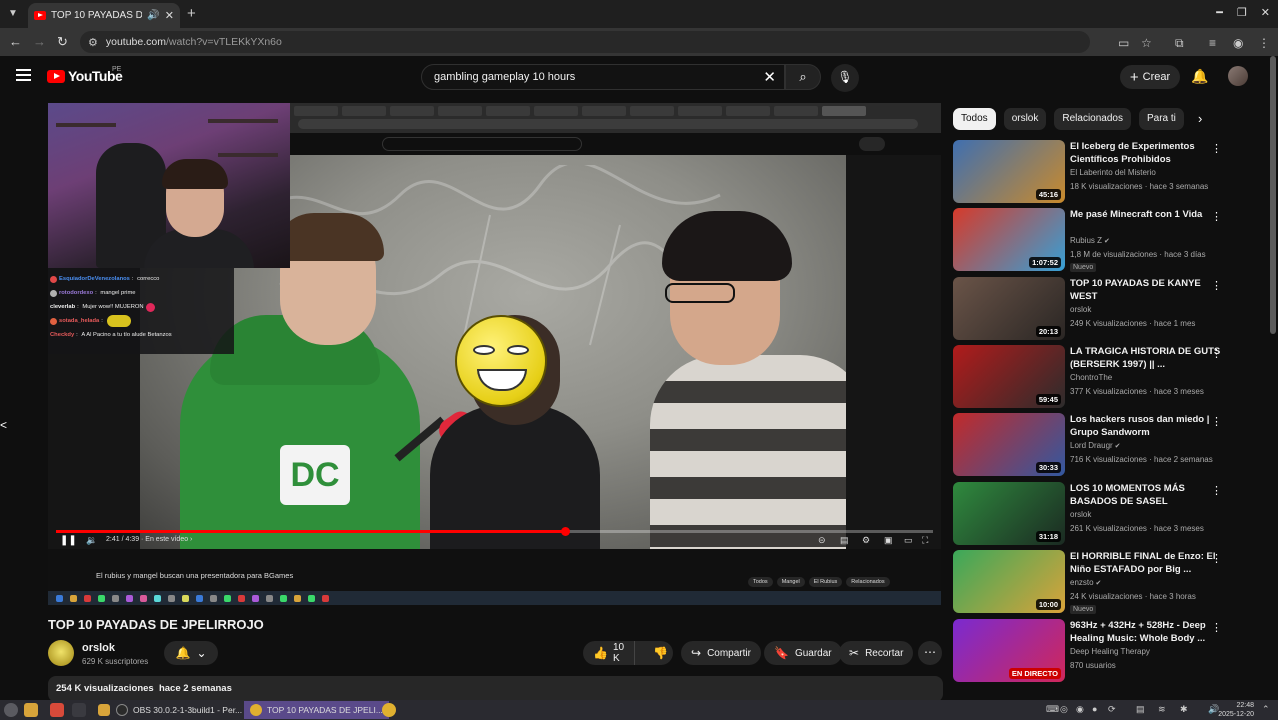 The width and height of the screenshot is (1278, 720). What do you see at coordinates (1264, 43) in the screenshot?
I see `browser-menu-icon: ⋮` at bounding box center [1264, 43].